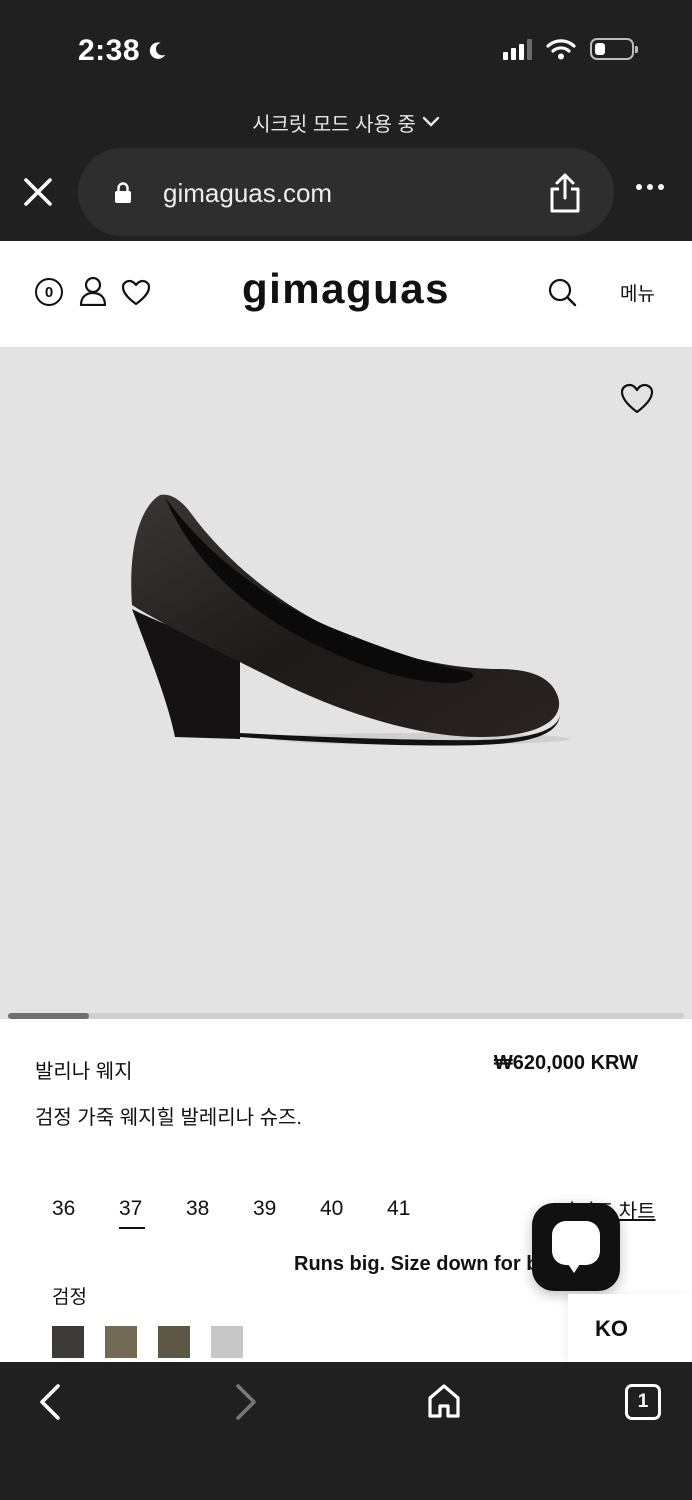 The image size is (692, 1500). Describe the element at coordinates (350, 620) in the screenshot. I see `product-photo-shoe` at that location.